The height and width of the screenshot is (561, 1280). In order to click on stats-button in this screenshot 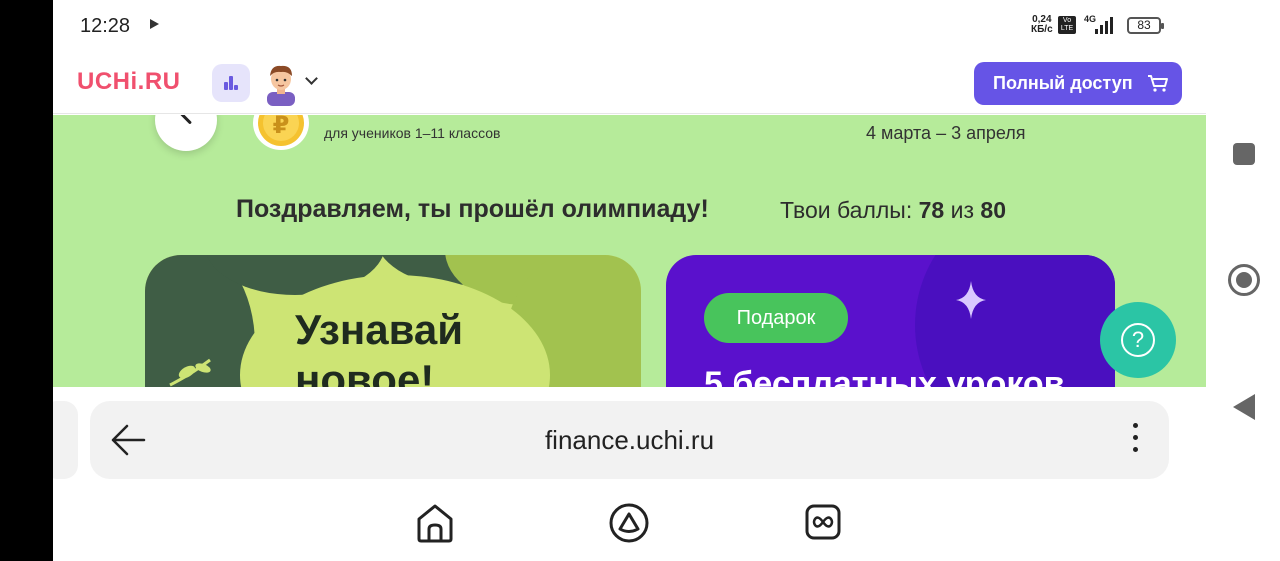, I will do `click(231, 83)`.